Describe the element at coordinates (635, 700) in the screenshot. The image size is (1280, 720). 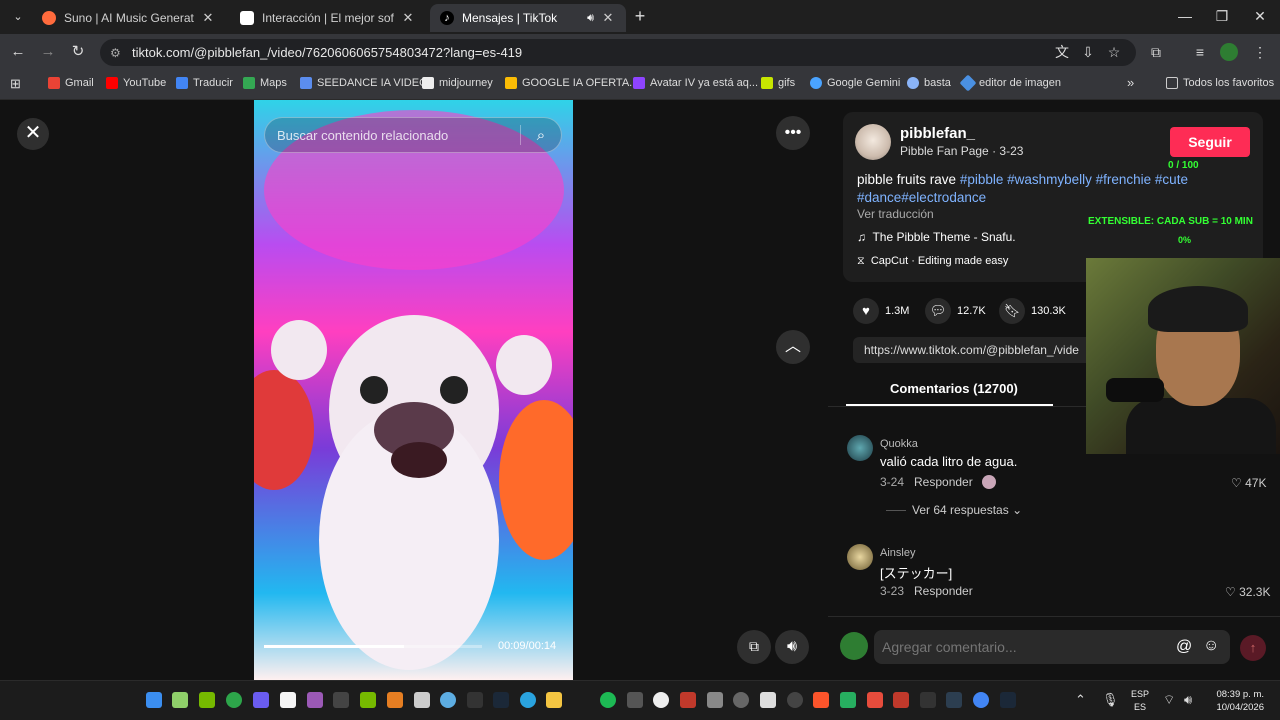
I see `share-icon` at that location.